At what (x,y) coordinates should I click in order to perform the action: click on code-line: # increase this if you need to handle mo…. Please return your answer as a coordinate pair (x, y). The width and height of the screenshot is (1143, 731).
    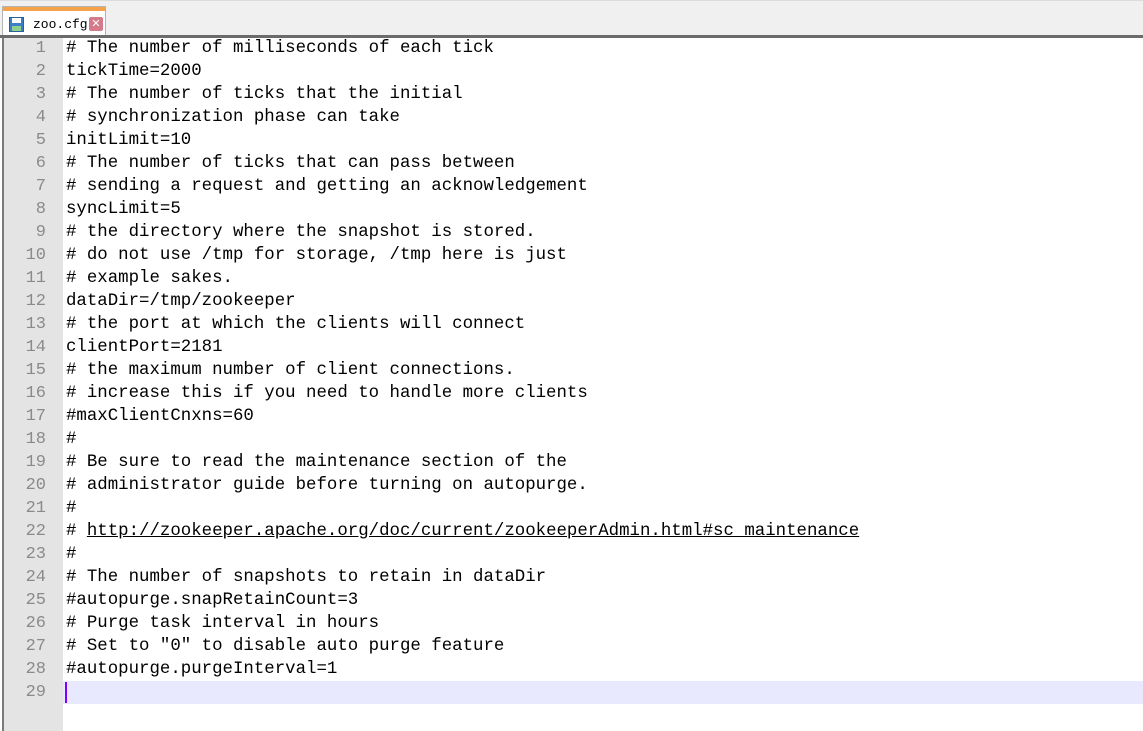
    Looking at the image, I should click on (327, 393).